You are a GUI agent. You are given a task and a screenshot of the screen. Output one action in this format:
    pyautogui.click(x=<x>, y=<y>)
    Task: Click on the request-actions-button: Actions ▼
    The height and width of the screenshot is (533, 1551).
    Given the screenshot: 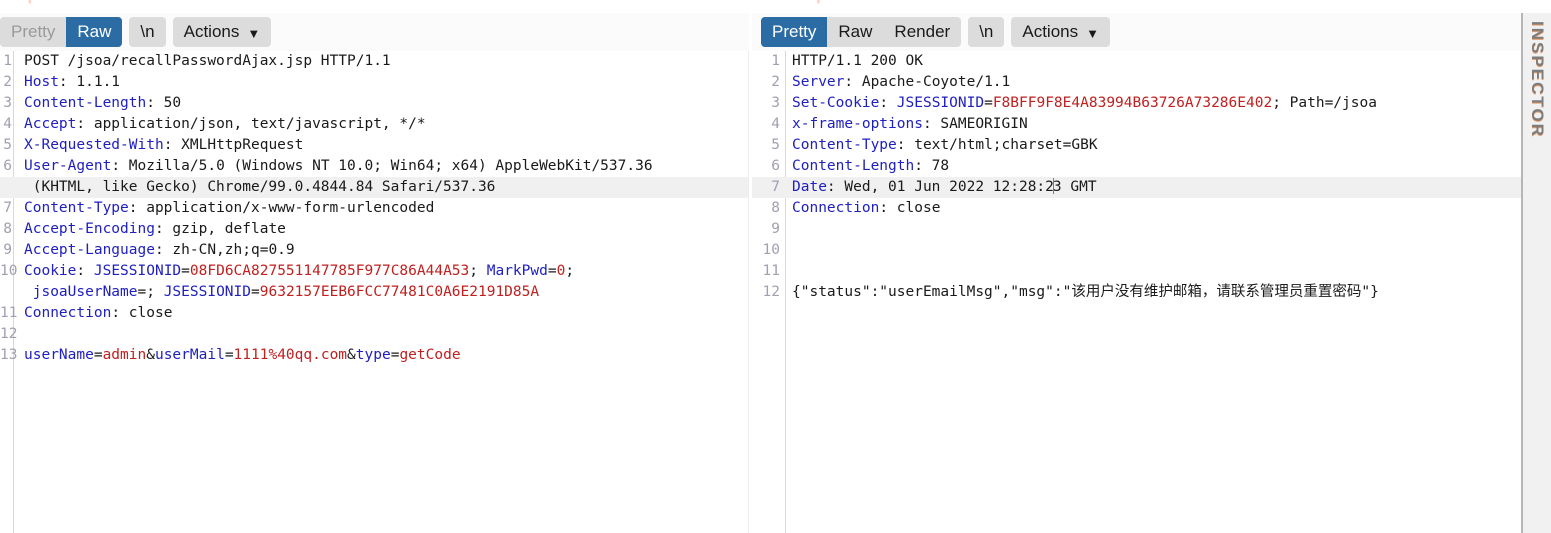 What is the action you would take?
    pyautogui.click(x=222, y=32)
    